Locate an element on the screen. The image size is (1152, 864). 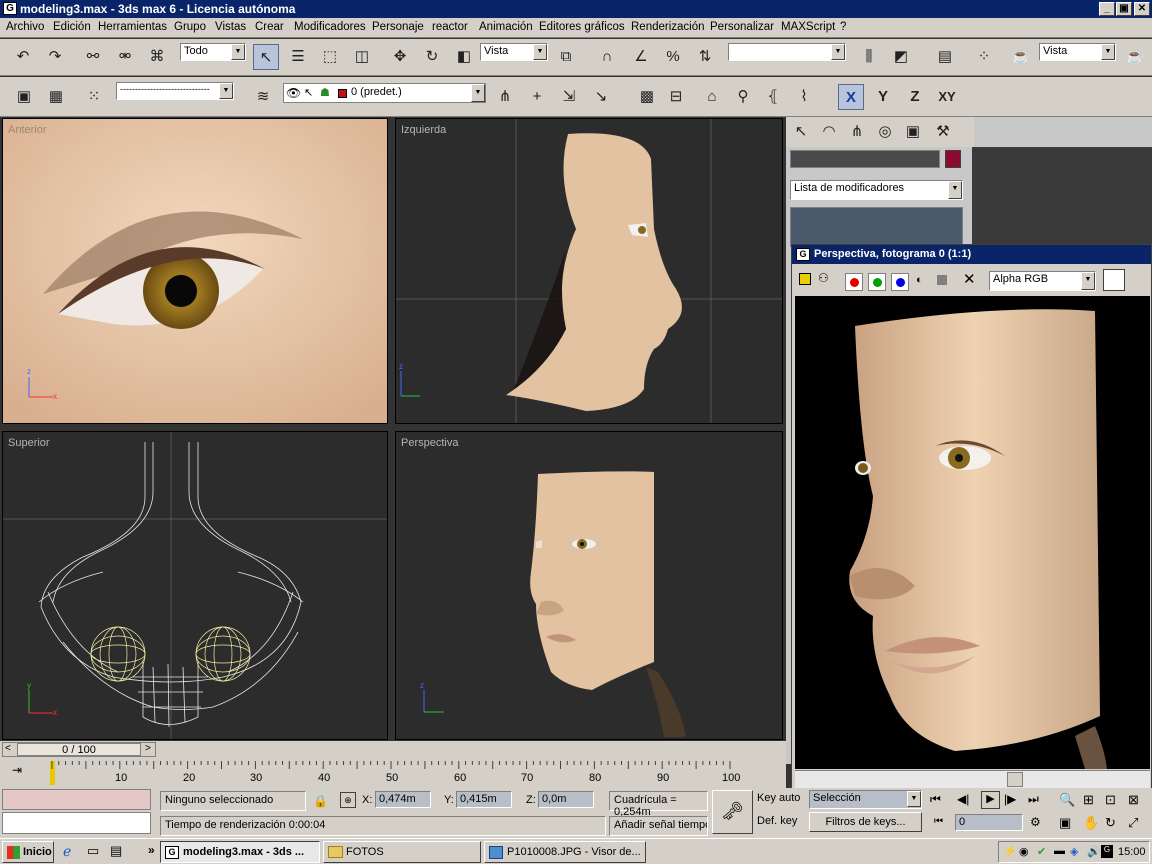
set-key-icon: 🗝 is located at coordinates (732, 812).